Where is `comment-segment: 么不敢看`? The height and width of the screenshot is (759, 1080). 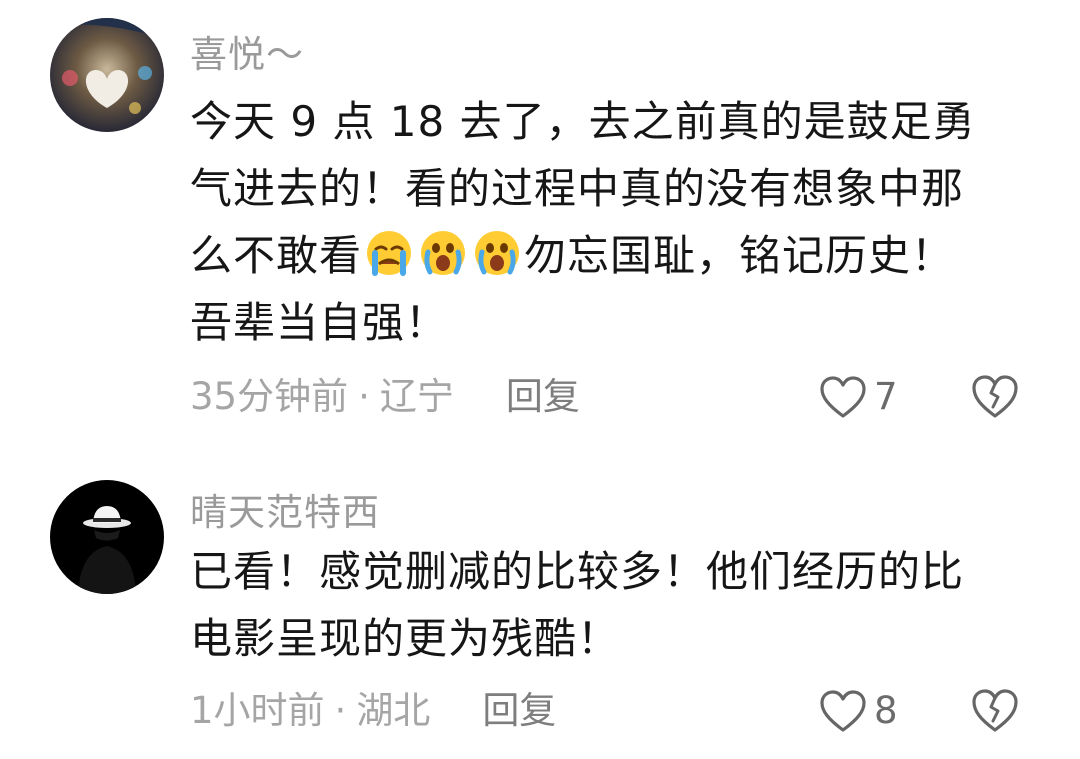
comment-segment: 么不敢看 is located at coordinates (276, 255).